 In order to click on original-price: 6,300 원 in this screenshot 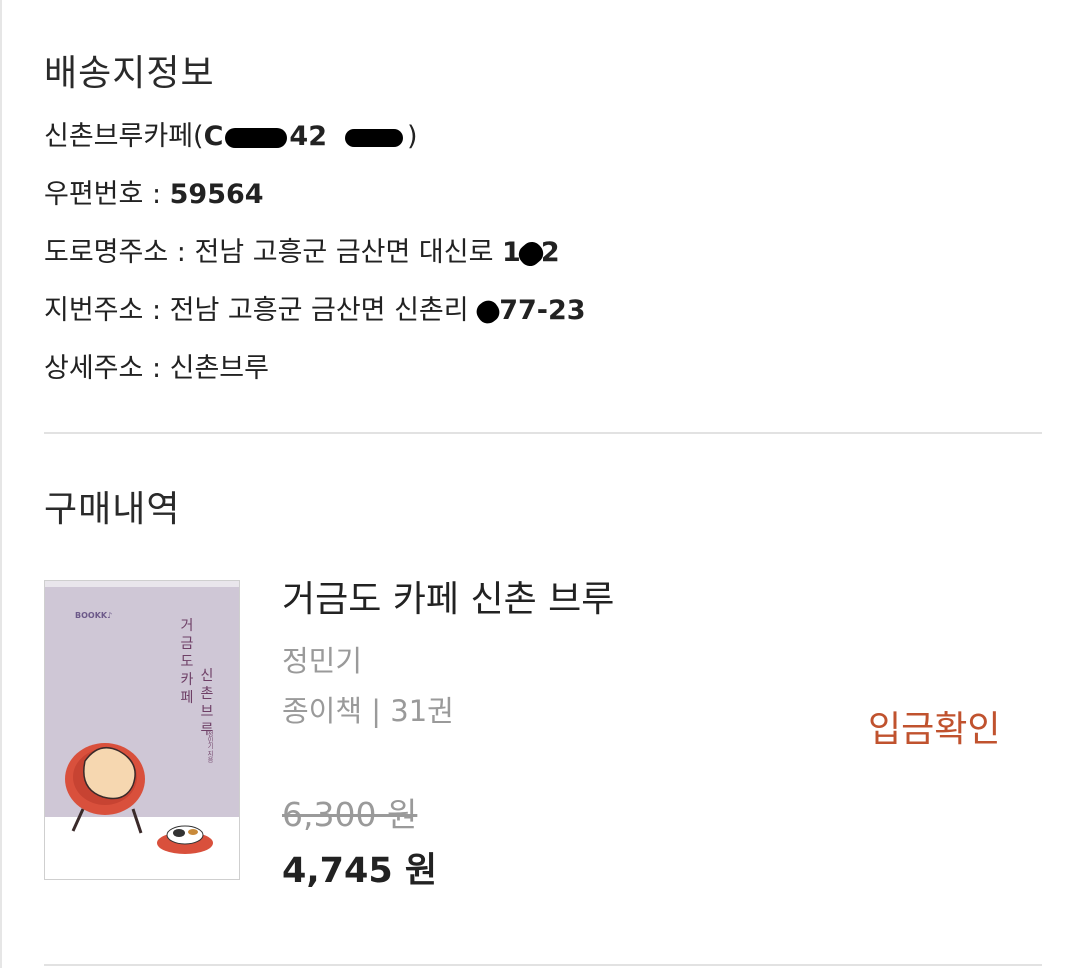, I will do `click(350, 814)`.